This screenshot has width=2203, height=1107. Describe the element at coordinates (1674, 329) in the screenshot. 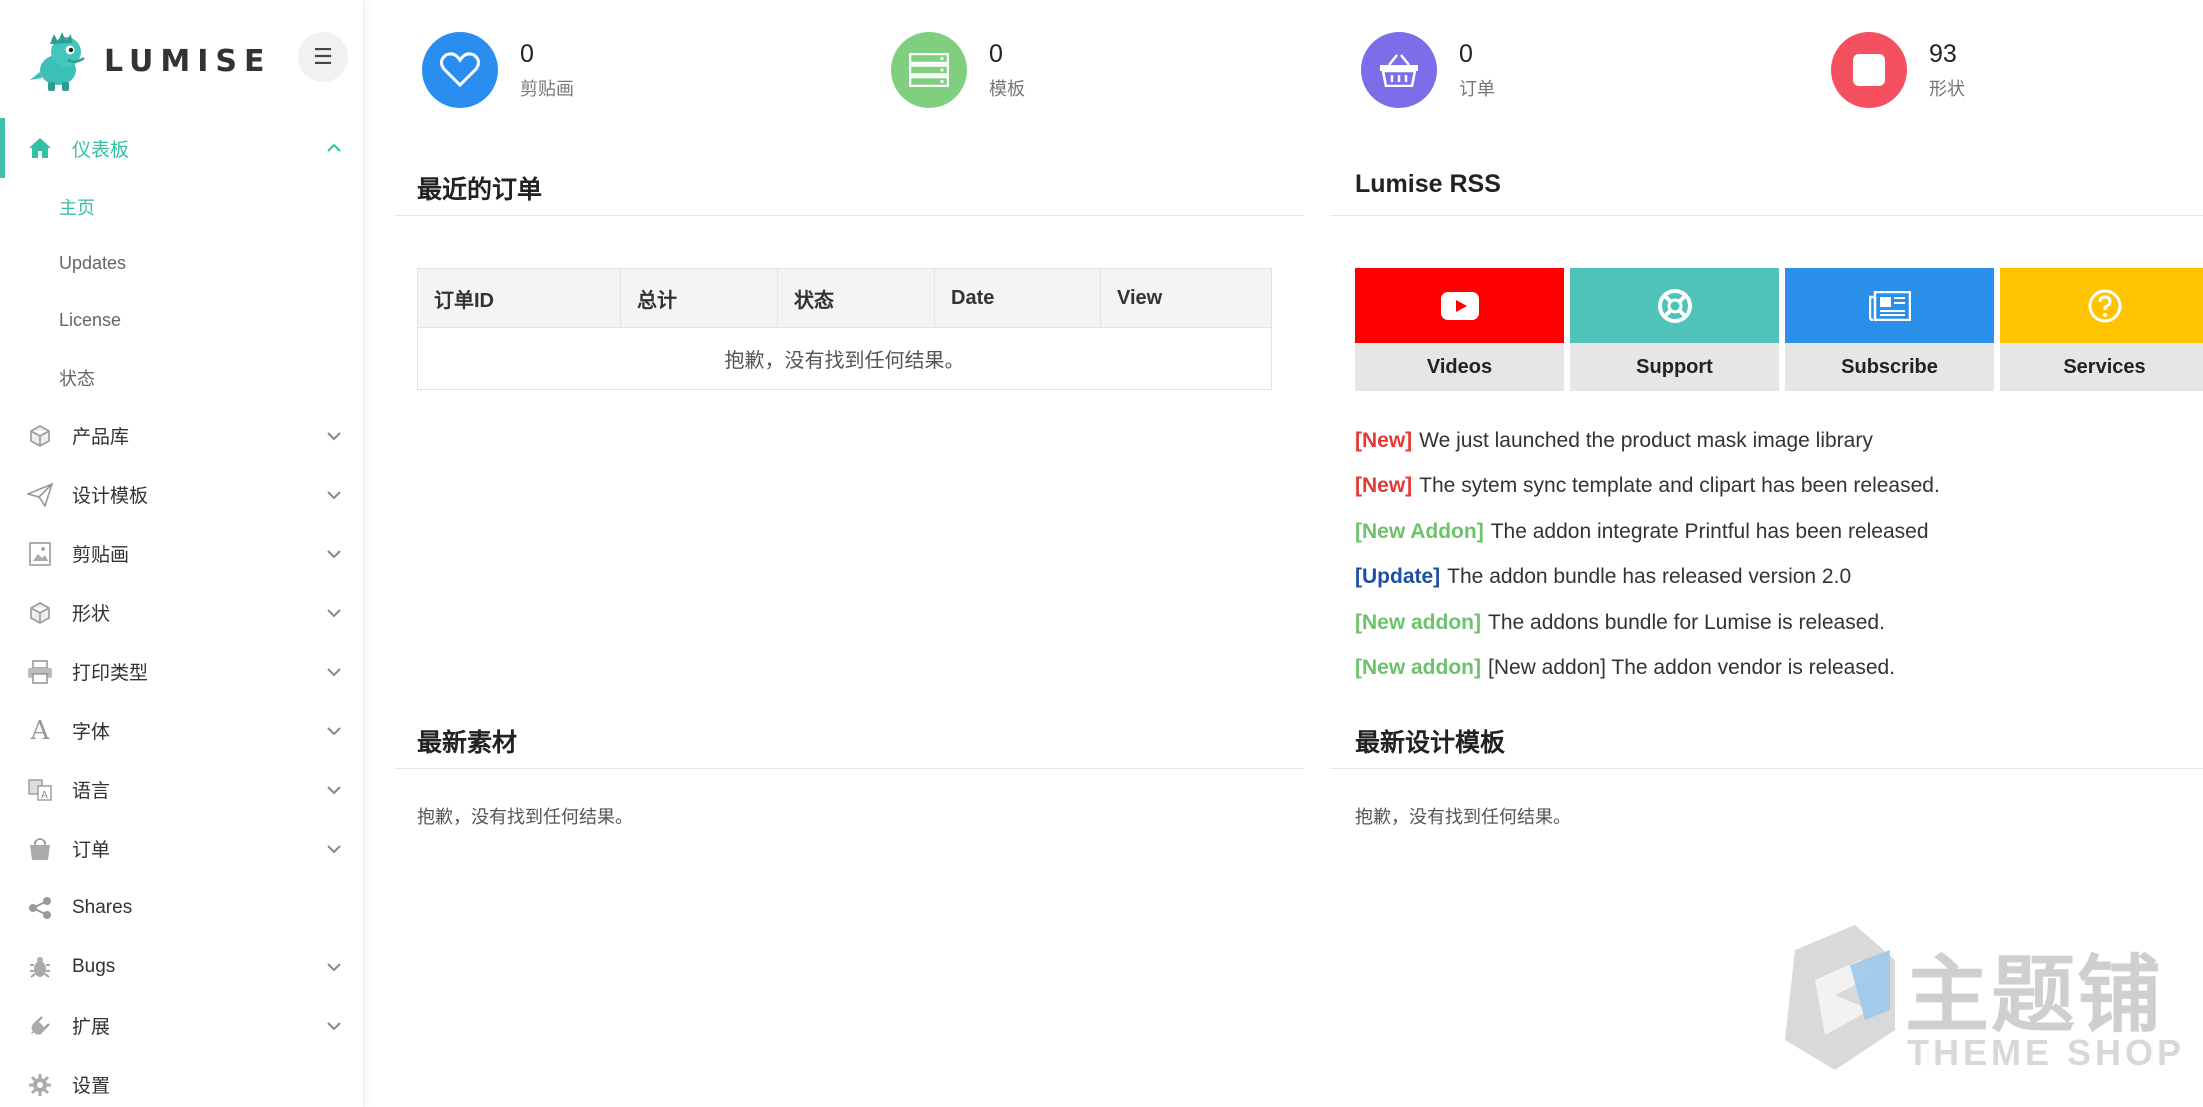

I see `rss-tile-support: Support` at that location.